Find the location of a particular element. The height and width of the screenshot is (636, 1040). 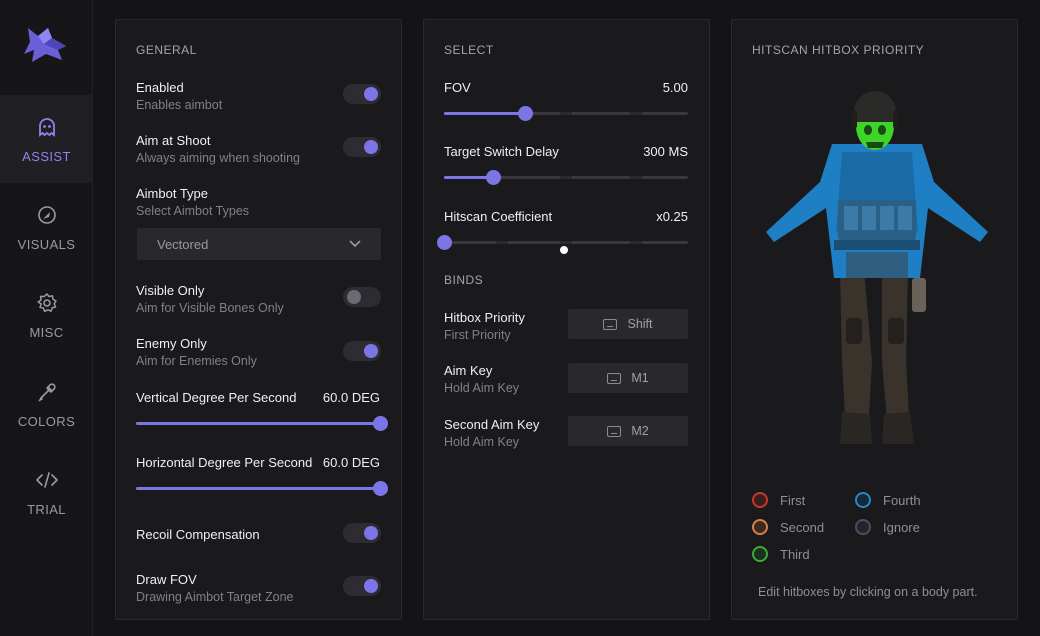

sidebar-item-assist: ASSIST is located at coordinates (46, 139).